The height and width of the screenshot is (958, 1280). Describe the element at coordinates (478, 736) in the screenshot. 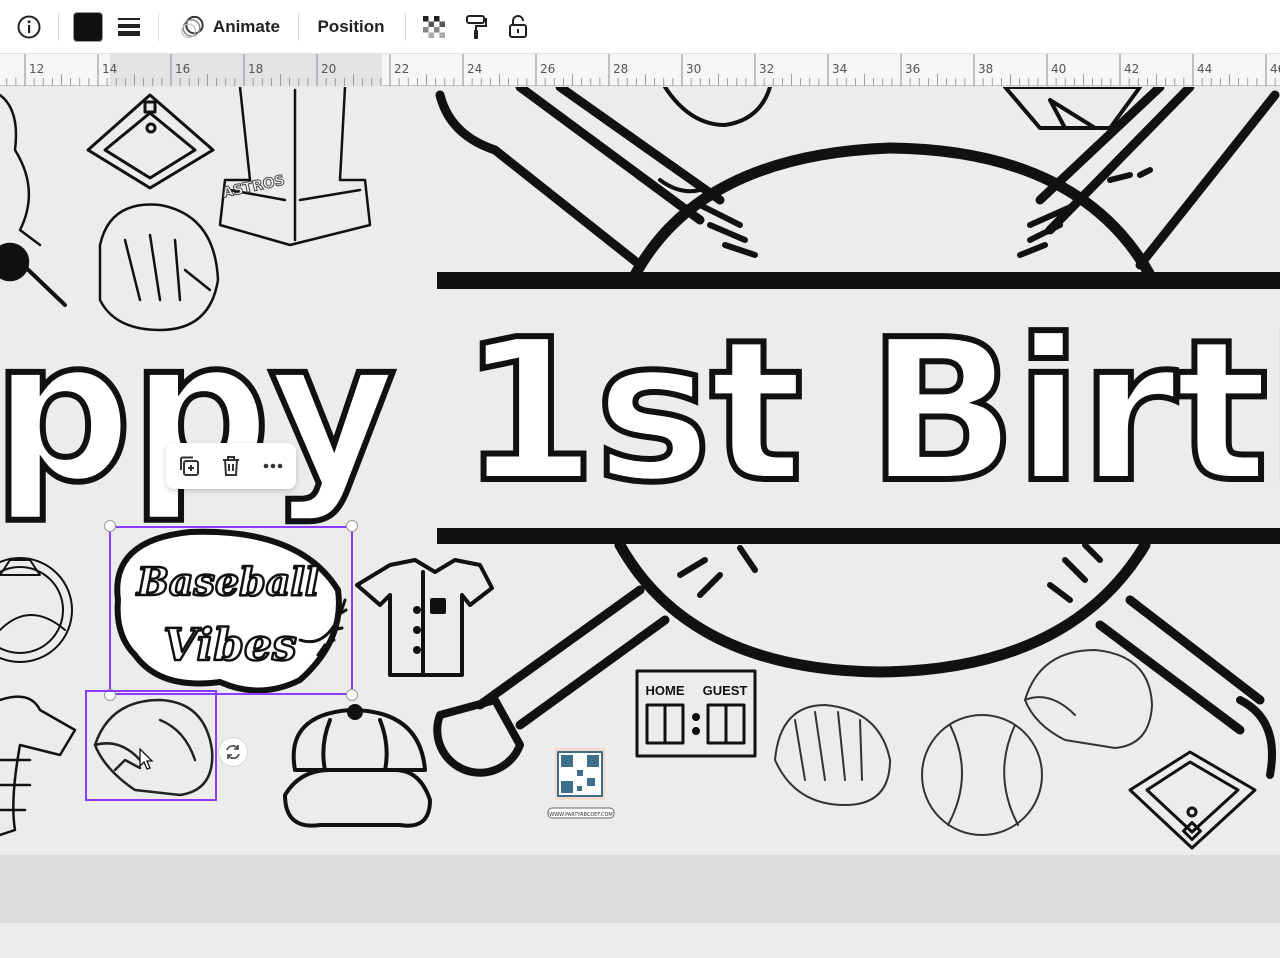

I see `bat-knob-left` at that location.